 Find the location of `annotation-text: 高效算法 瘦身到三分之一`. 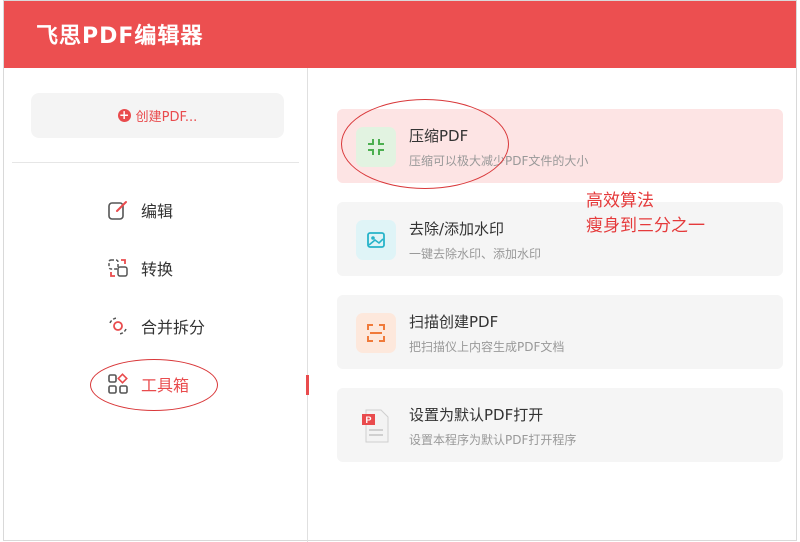

annotation-text: 高效算法 瘦身到三分之一 is located at coordinates (645, 214).